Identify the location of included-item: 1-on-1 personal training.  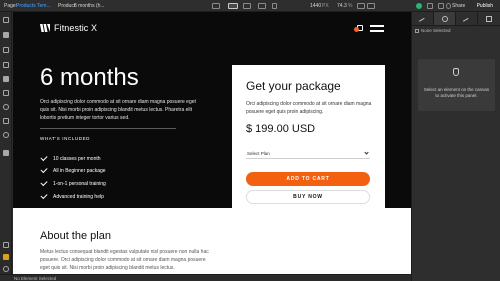
(73, 183).